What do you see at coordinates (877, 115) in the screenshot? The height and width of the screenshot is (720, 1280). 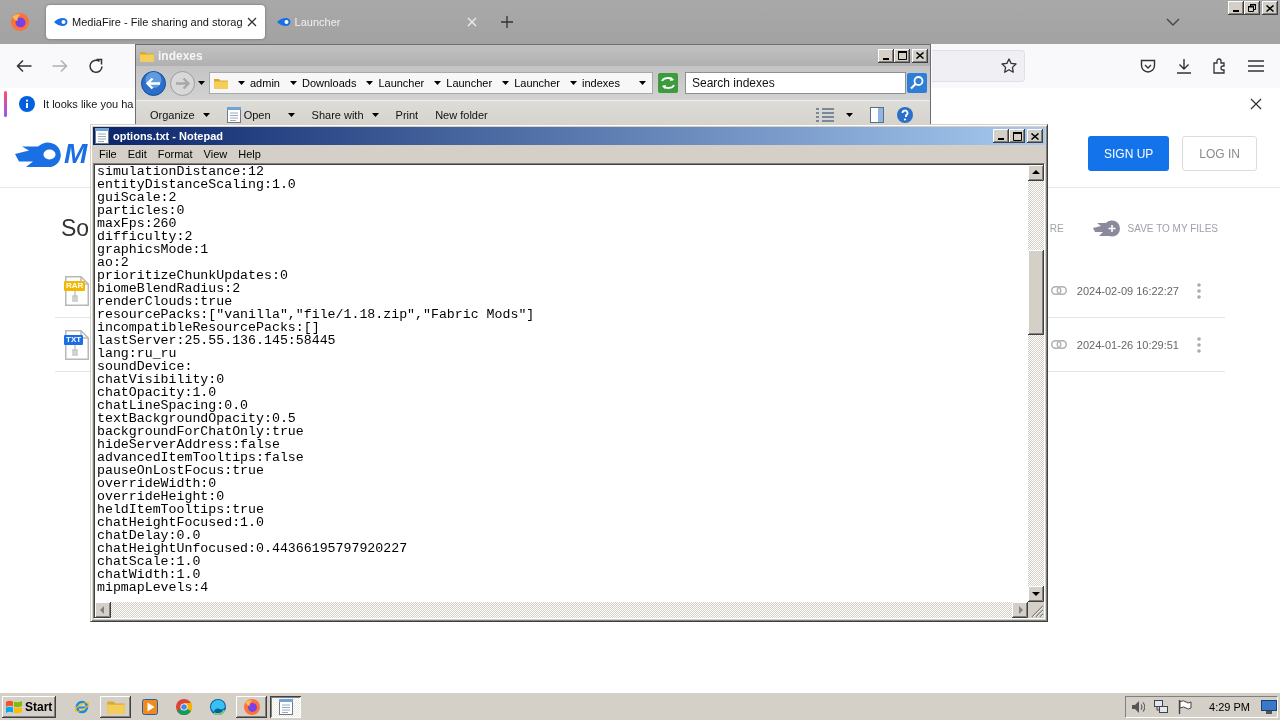 I see `preview-pane-icon` at bounding box center [877, 115].